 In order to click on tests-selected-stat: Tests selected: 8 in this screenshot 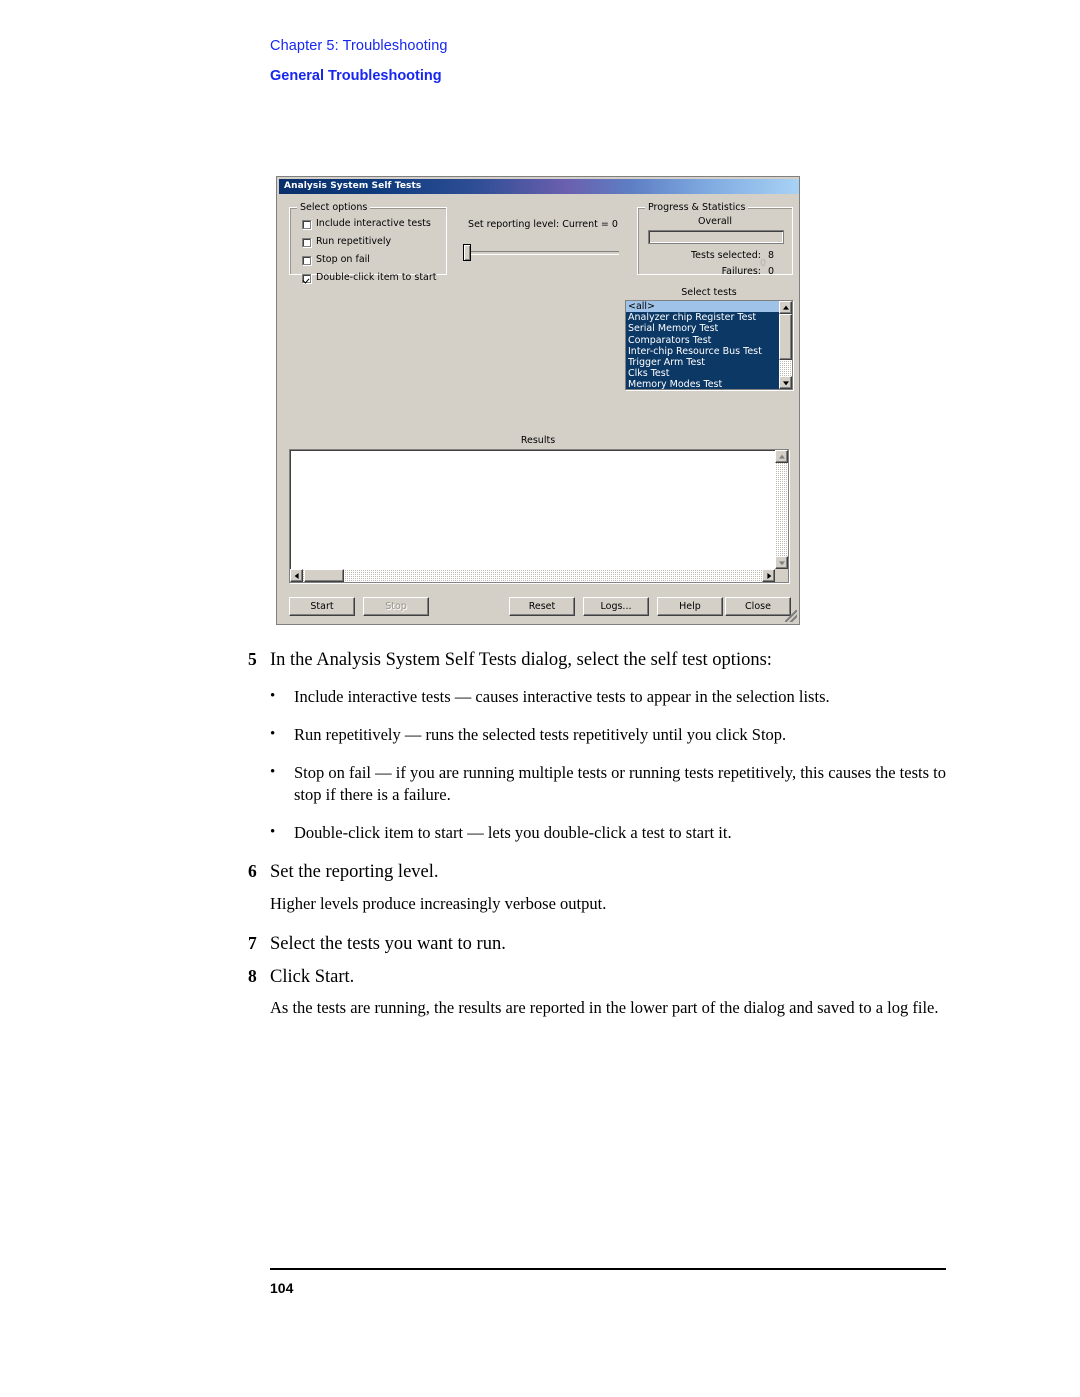, I will do `click(735, 255)`.